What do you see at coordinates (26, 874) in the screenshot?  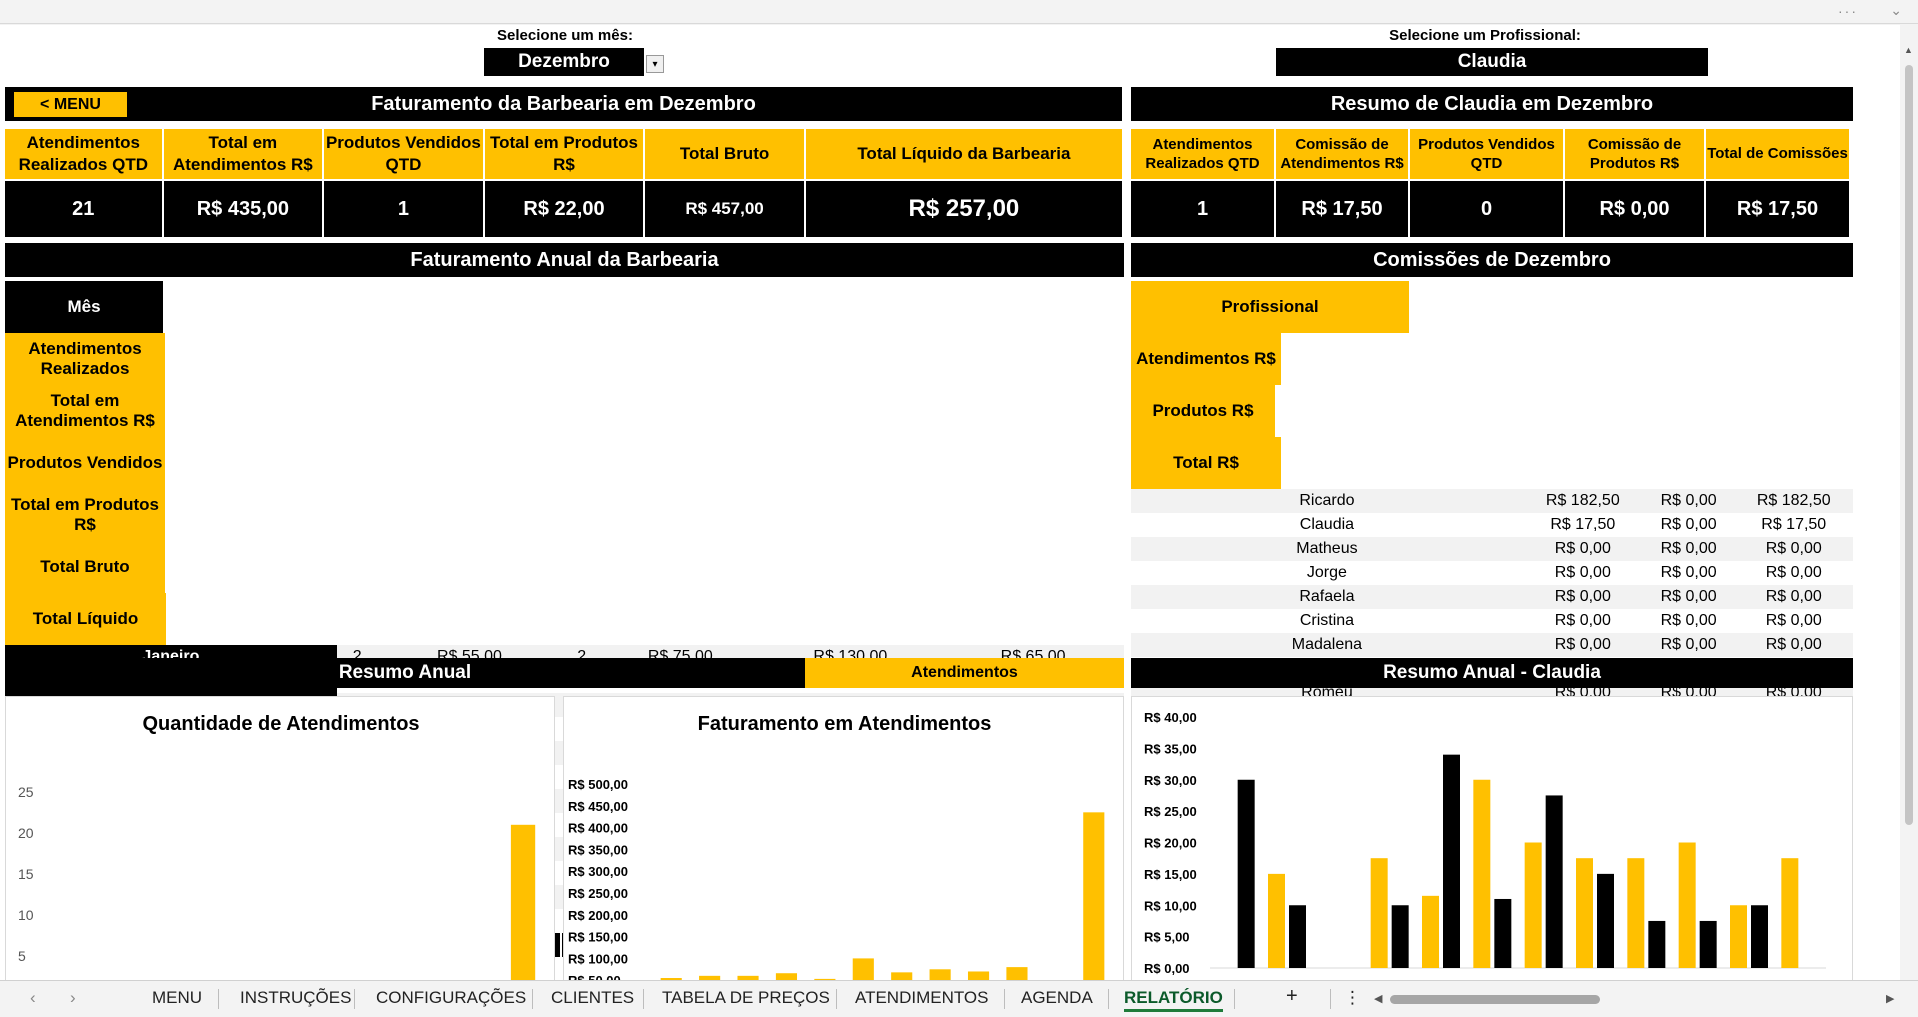 I see `y-tick-label: 15` at bounding box center [26, 874].